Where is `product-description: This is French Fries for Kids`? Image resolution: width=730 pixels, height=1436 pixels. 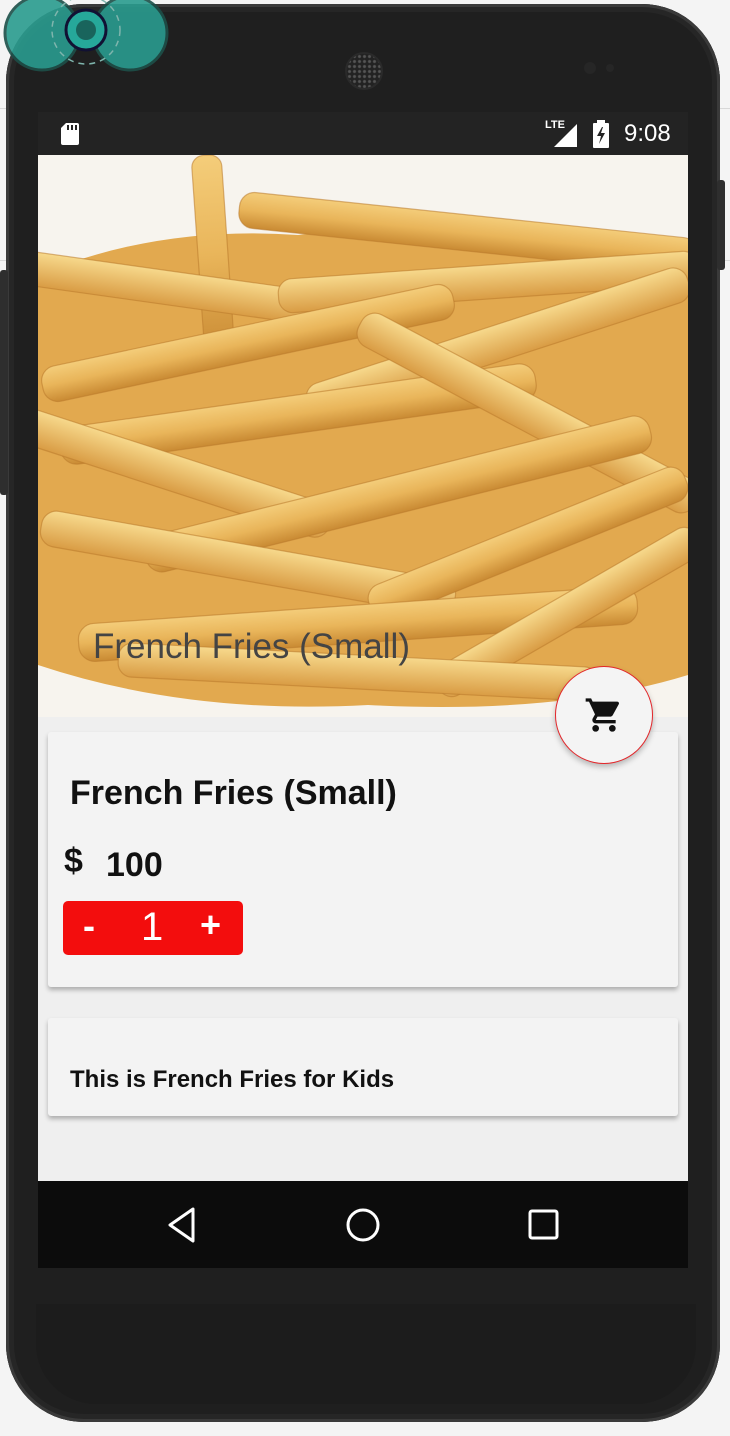
product-description: This is French Fries for Kids is located at coordinates (232, 1079).